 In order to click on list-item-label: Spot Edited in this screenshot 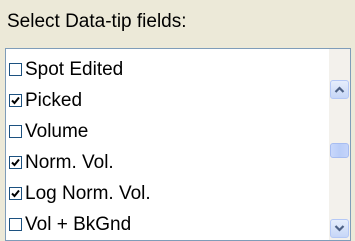, I will do `click(74, 69)`.